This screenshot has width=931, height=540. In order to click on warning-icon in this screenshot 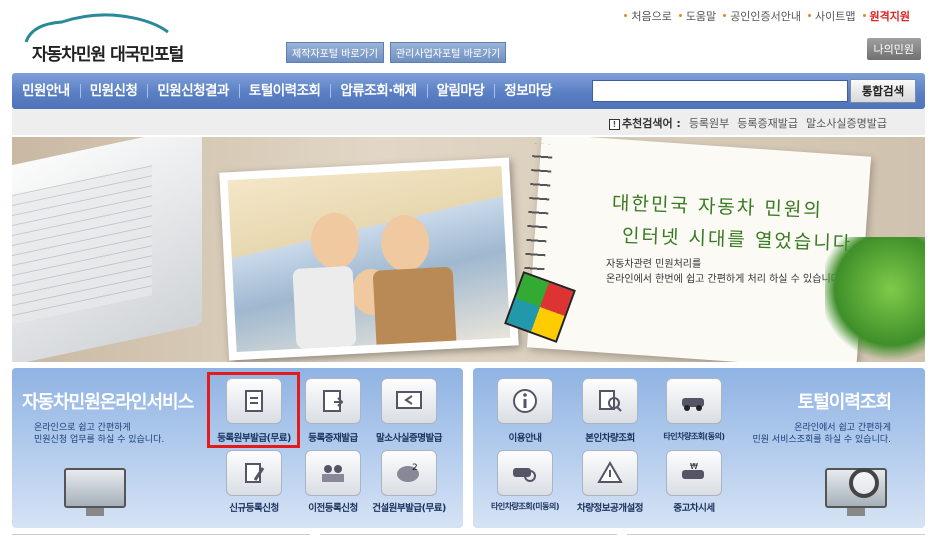, I will do `click(610, 473)`.